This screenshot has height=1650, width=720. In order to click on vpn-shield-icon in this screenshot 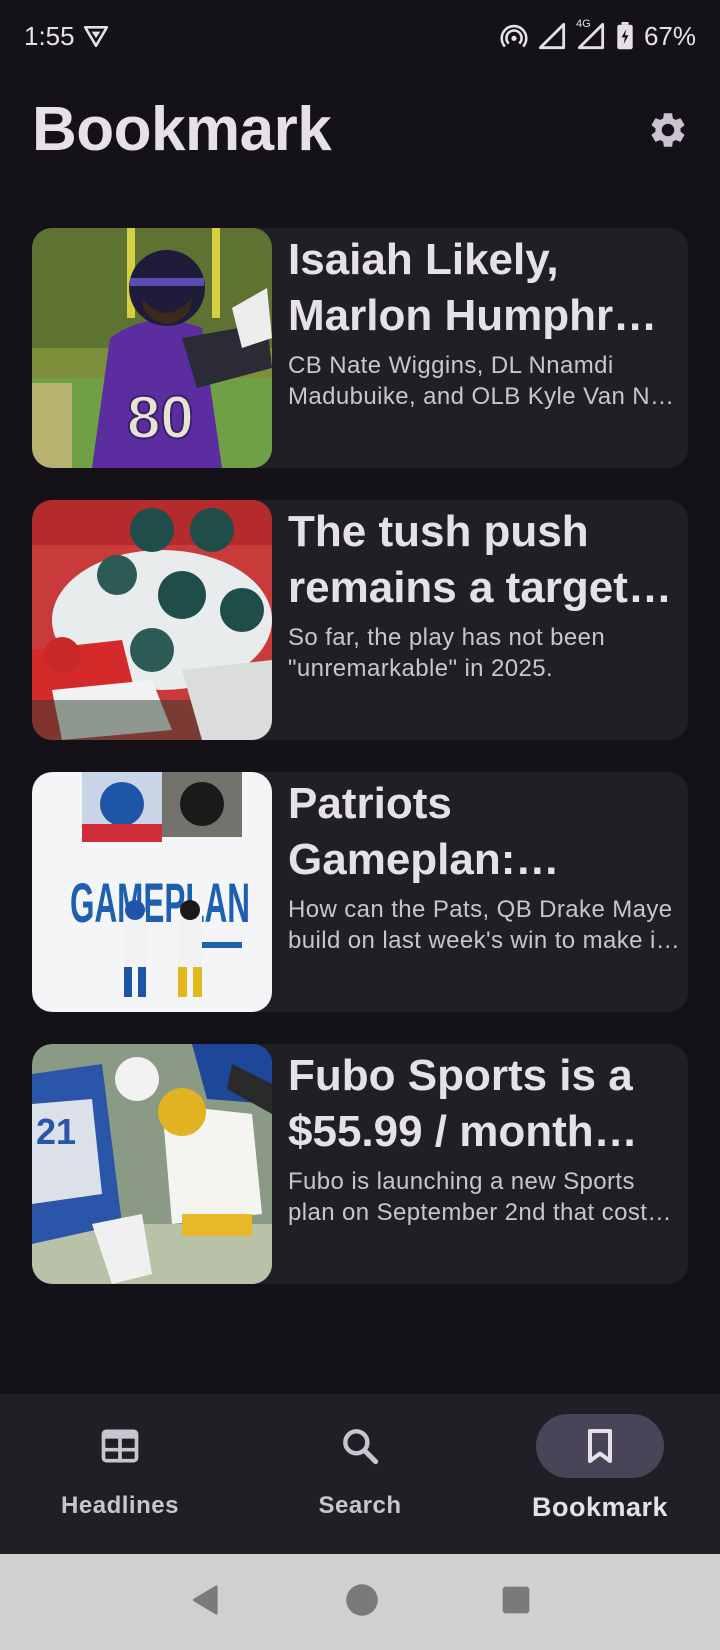, I will do `click(96, 36)`.